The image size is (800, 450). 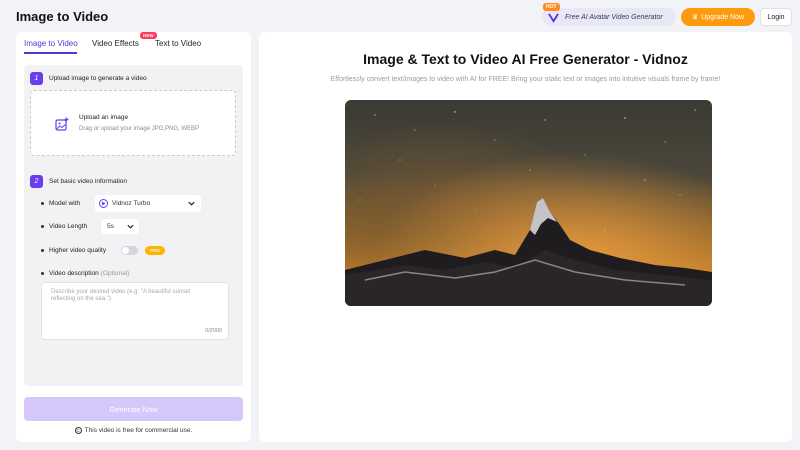 I want to click on model-label: Model with, so click(x=65, y=203).